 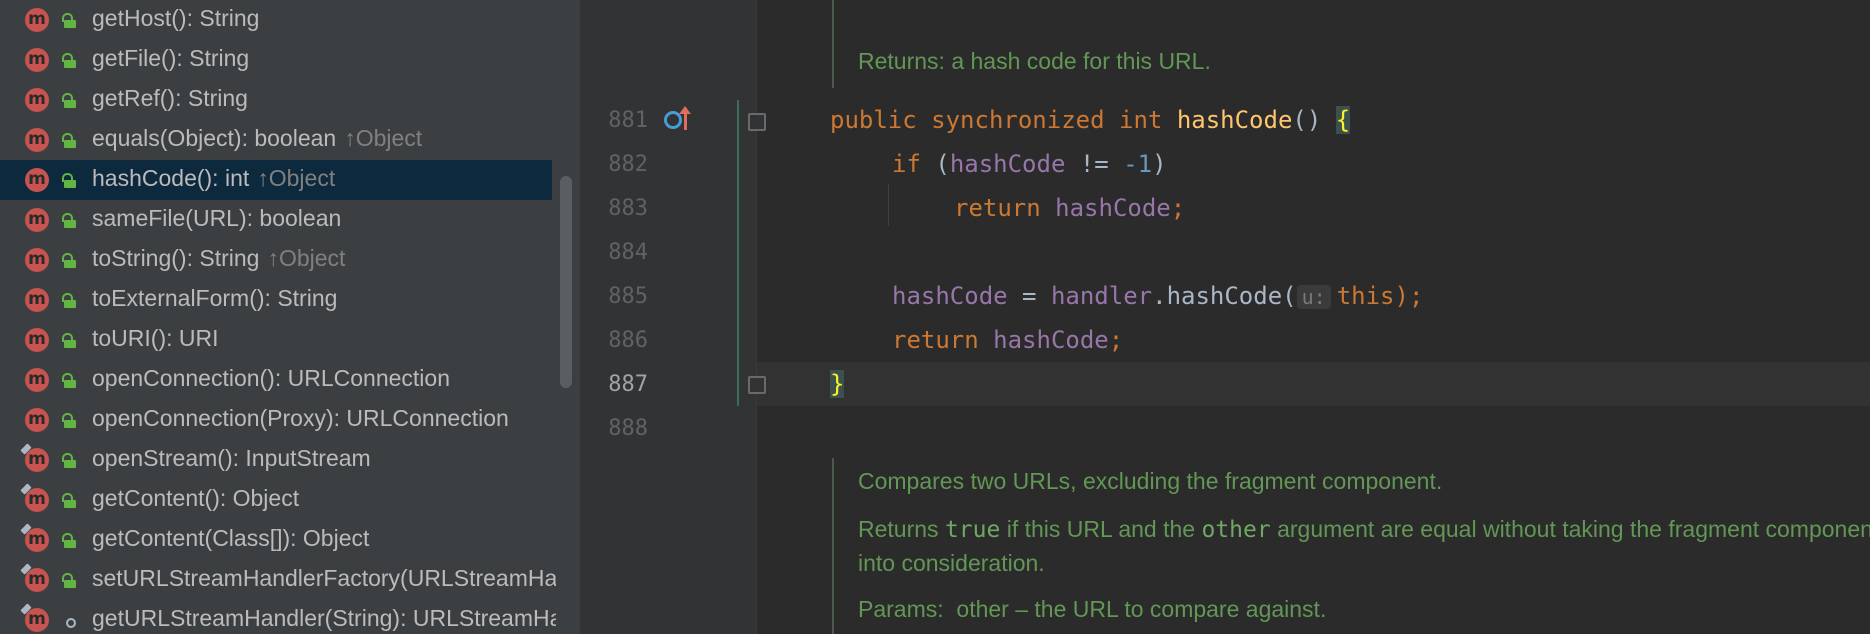 What do you see at coordinates (69, 620) in the screenshot?
I see `package-private-icon` at bounding box center [69, 620].